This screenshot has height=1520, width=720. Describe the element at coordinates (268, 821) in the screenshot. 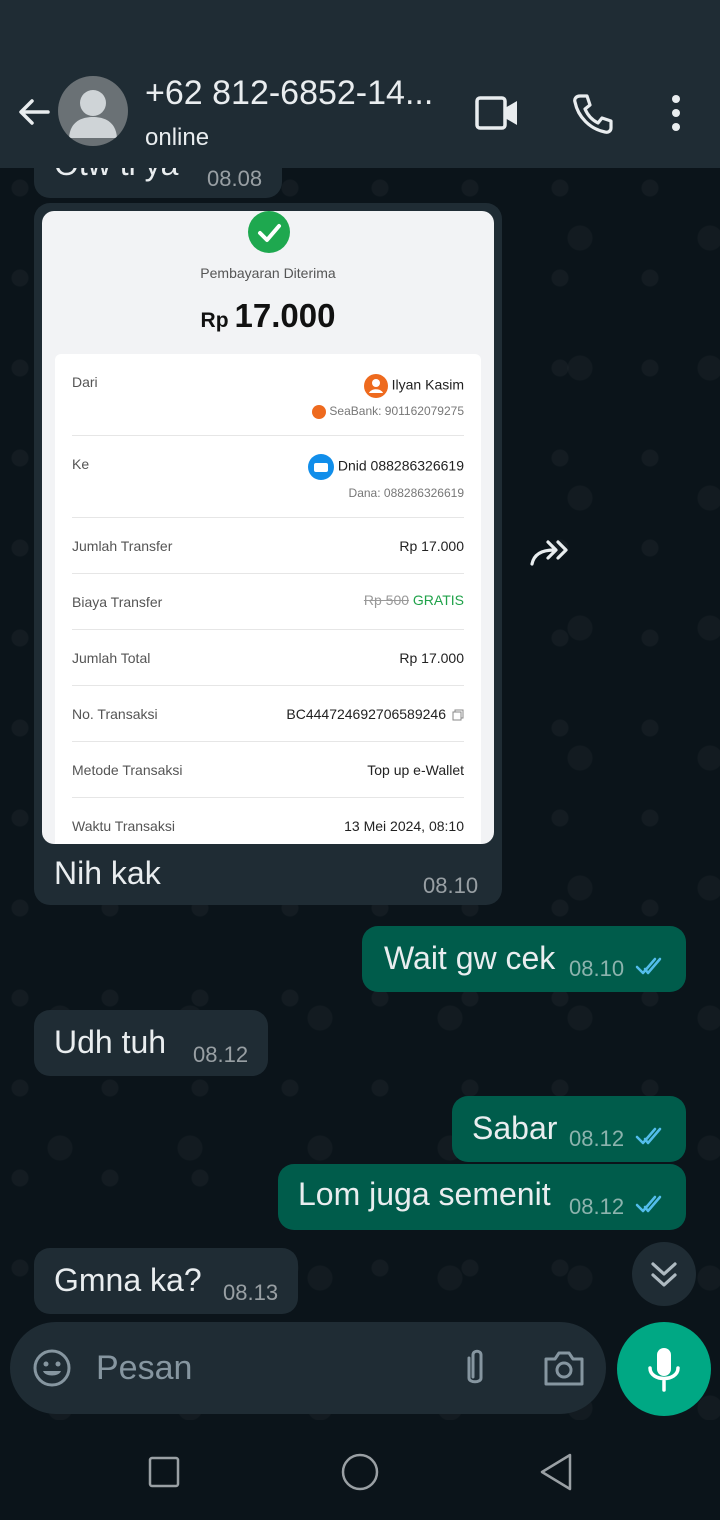

I see `receipt-row: Waktu Transaksi 13 Mei 2024, 08:10` at that location.